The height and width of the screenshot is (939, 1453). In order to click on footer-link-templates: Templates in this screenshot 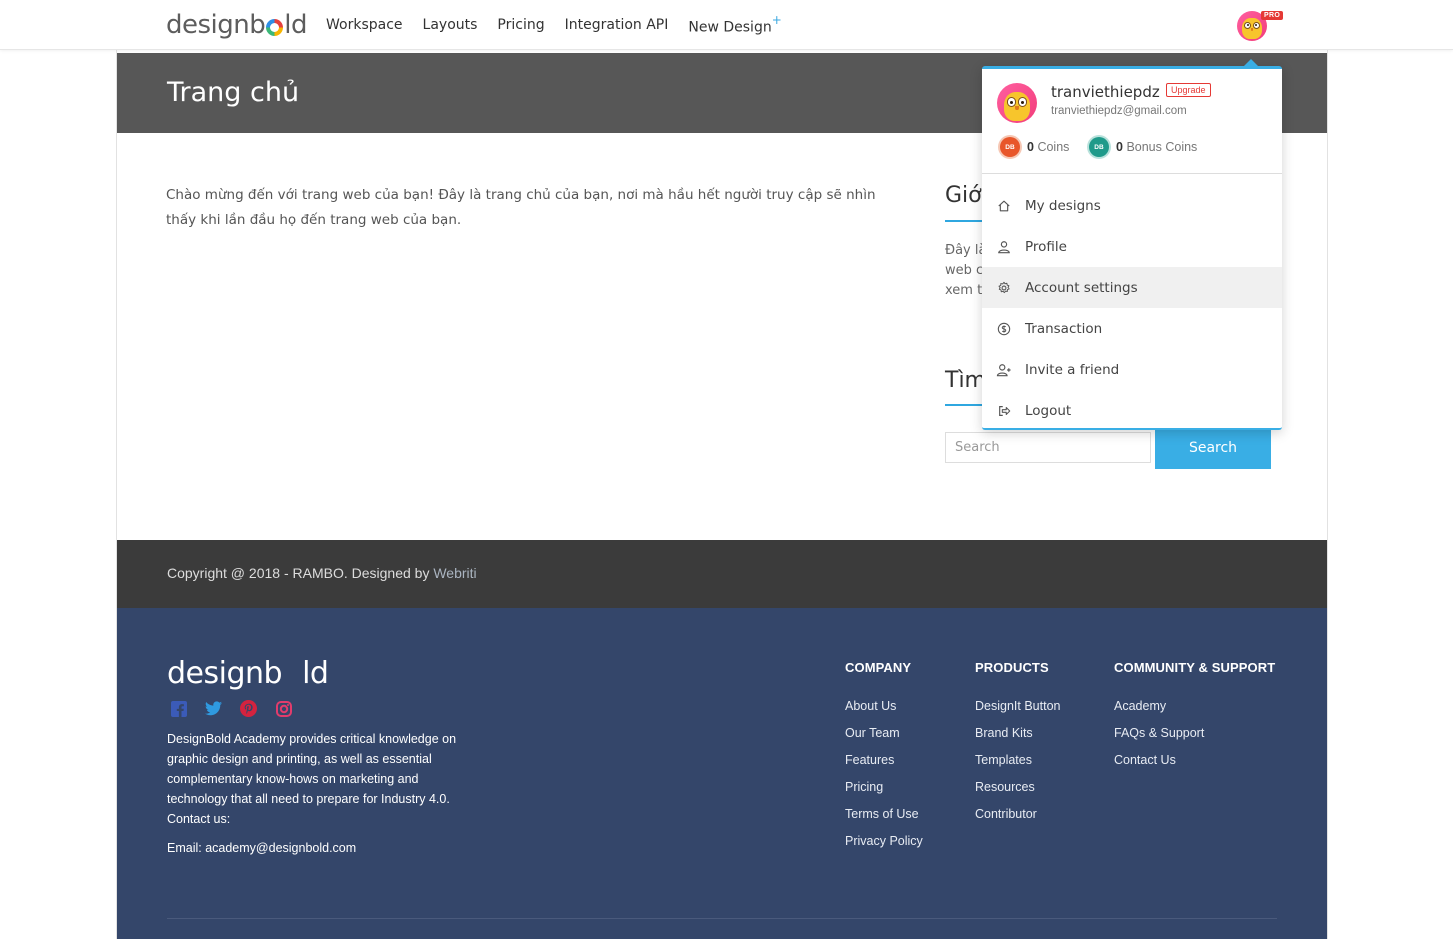, I will do `click(1017, 760)`.